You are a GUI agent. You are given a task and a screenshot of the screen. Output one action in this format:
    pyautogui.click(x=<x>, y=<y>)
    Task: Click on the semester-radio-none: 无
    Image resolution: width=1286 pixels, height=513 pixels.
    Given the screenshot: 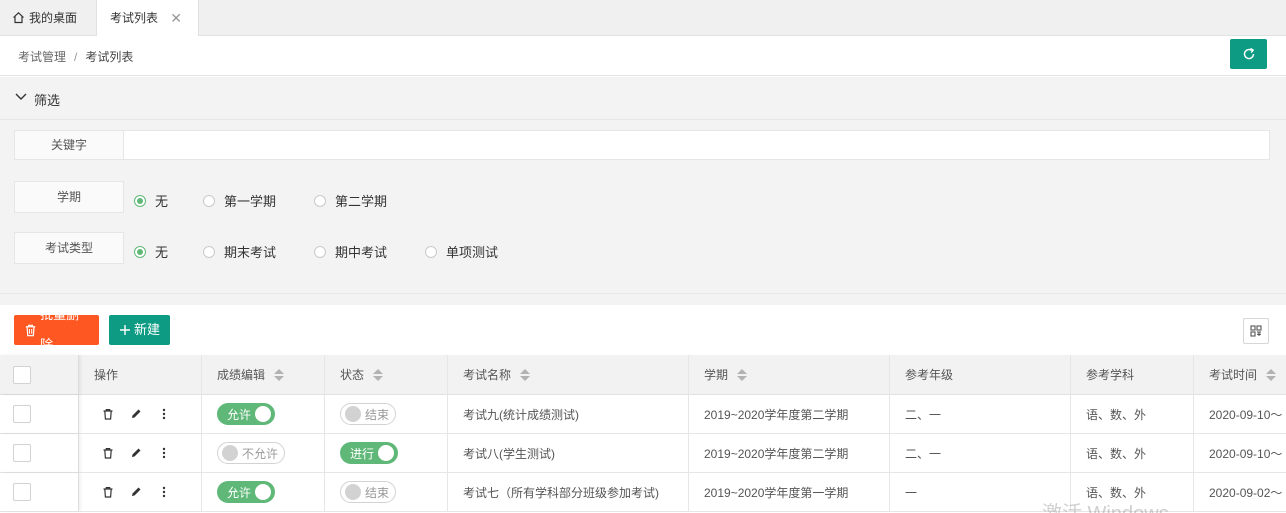 What is the action you would take?
    pyautogui.click(x=151, y=200)
    